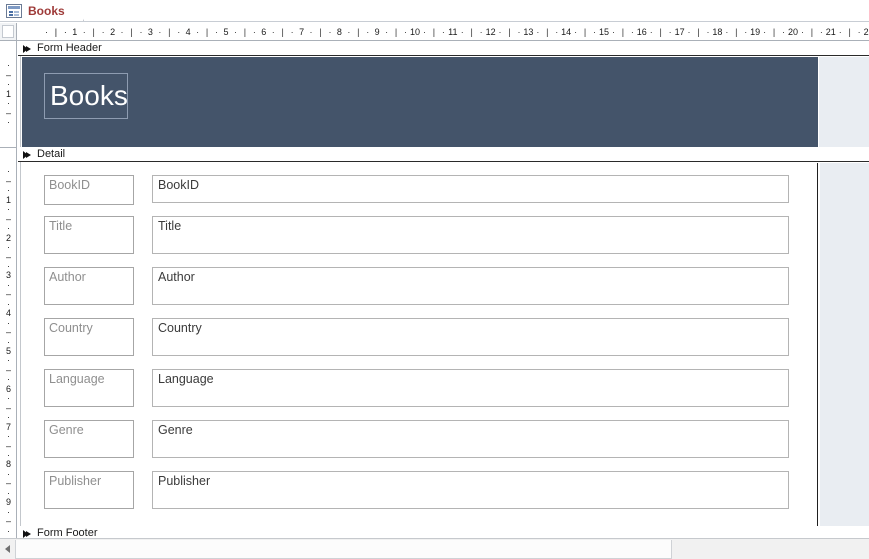 The image size is (869, 559). I want to click on section-header-detail-label: Detail, so click(51, 154).